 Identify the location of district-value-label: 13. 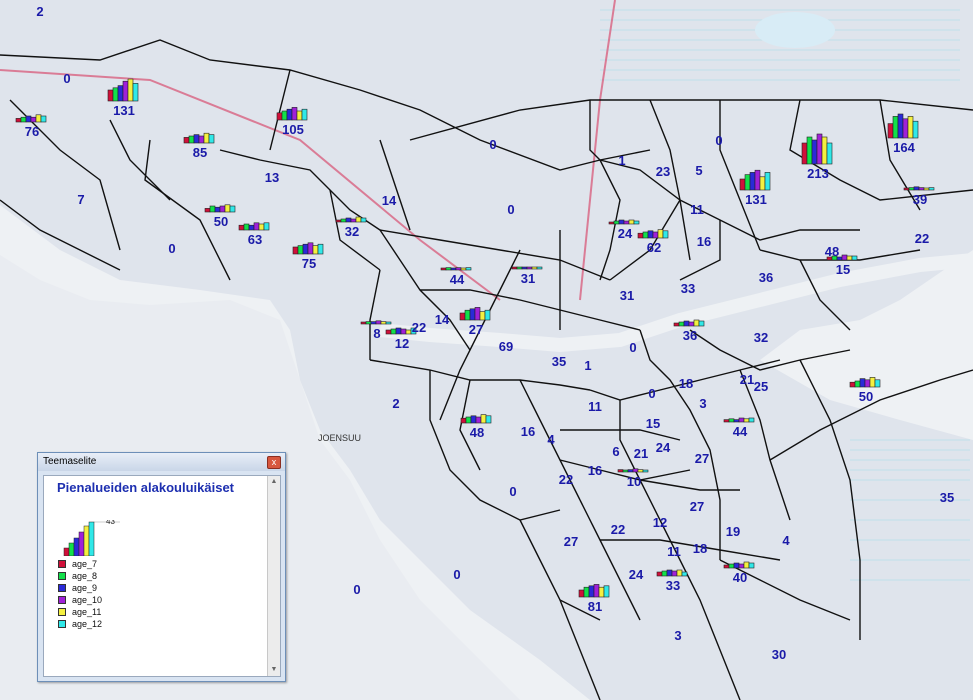
(272, 177).